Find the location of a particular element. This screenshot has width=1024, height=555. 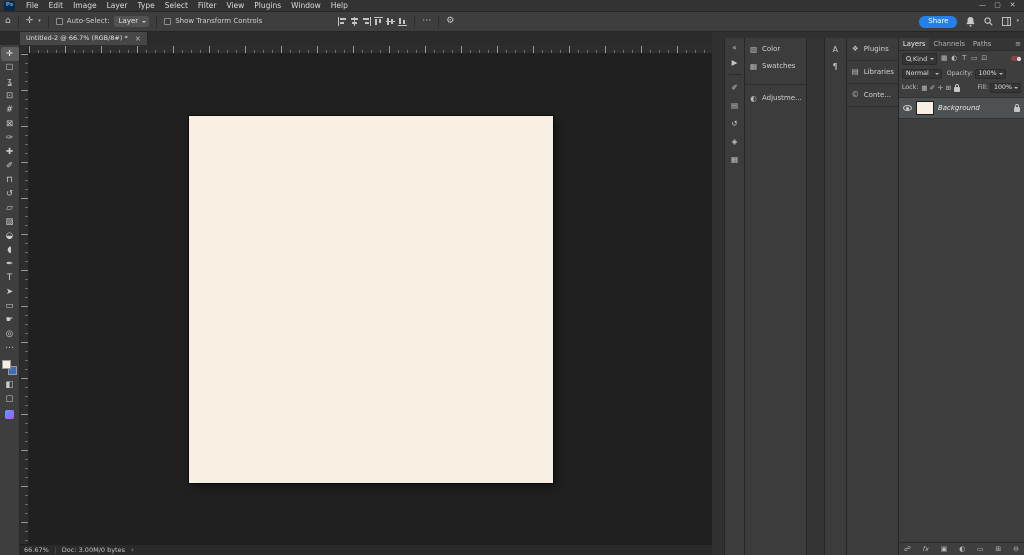

lock-pixels-icon: ✐ is located at coordinates (932, 88).